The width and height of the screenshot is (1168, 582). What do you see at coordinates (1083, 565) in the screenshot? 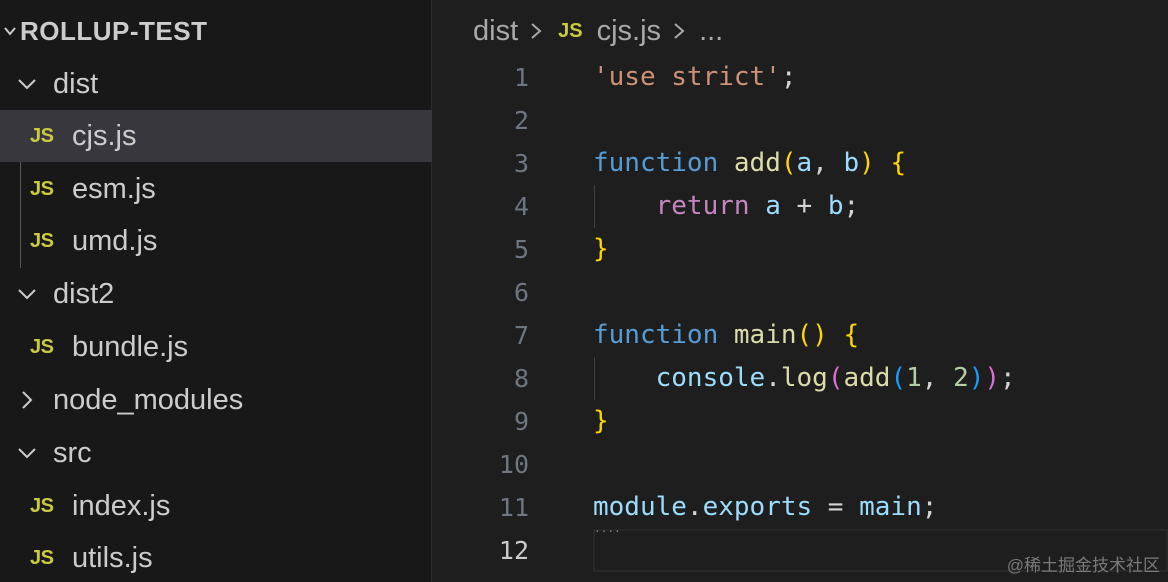
I see `watermark: @稀土掘金技术社区` at bounding box center [1083, 565].